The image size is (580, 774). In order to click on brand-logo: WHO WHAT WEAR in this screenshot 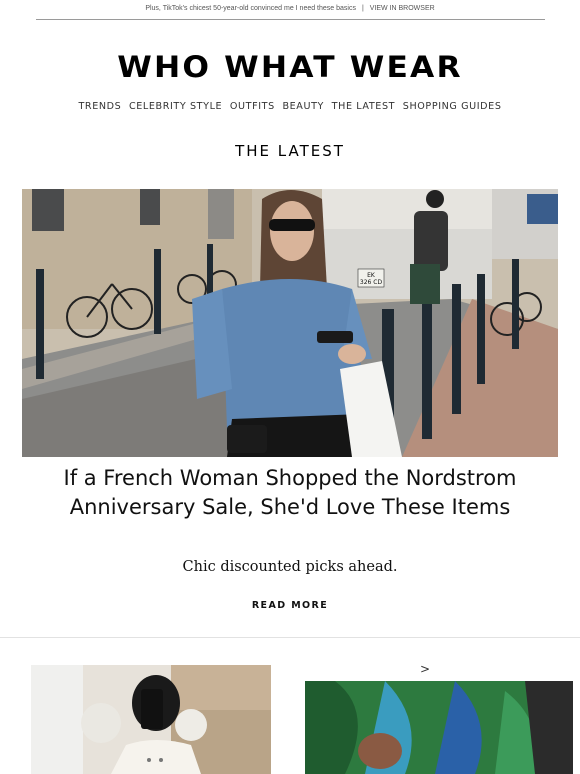, I will do `click(290, 67)`.